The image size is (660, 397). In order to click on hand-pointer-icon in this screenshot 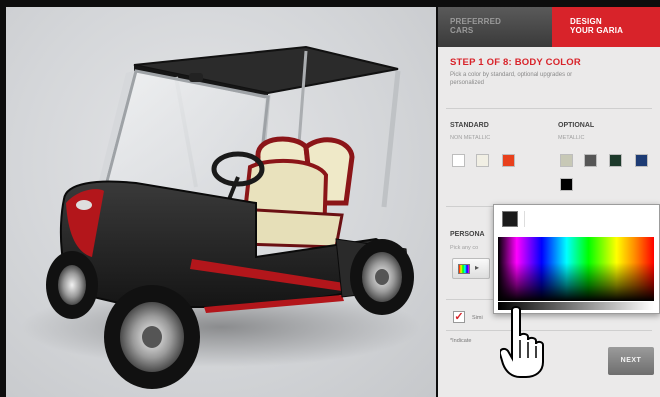, I will do `click(522, 342)`.